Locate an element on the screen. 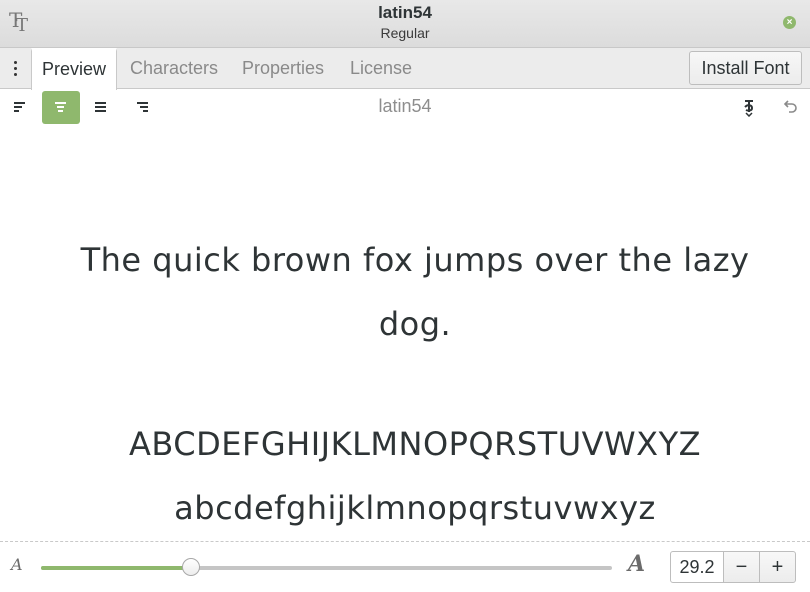  window-title-group: latin54 Regular is located at coordinates (405, 23).